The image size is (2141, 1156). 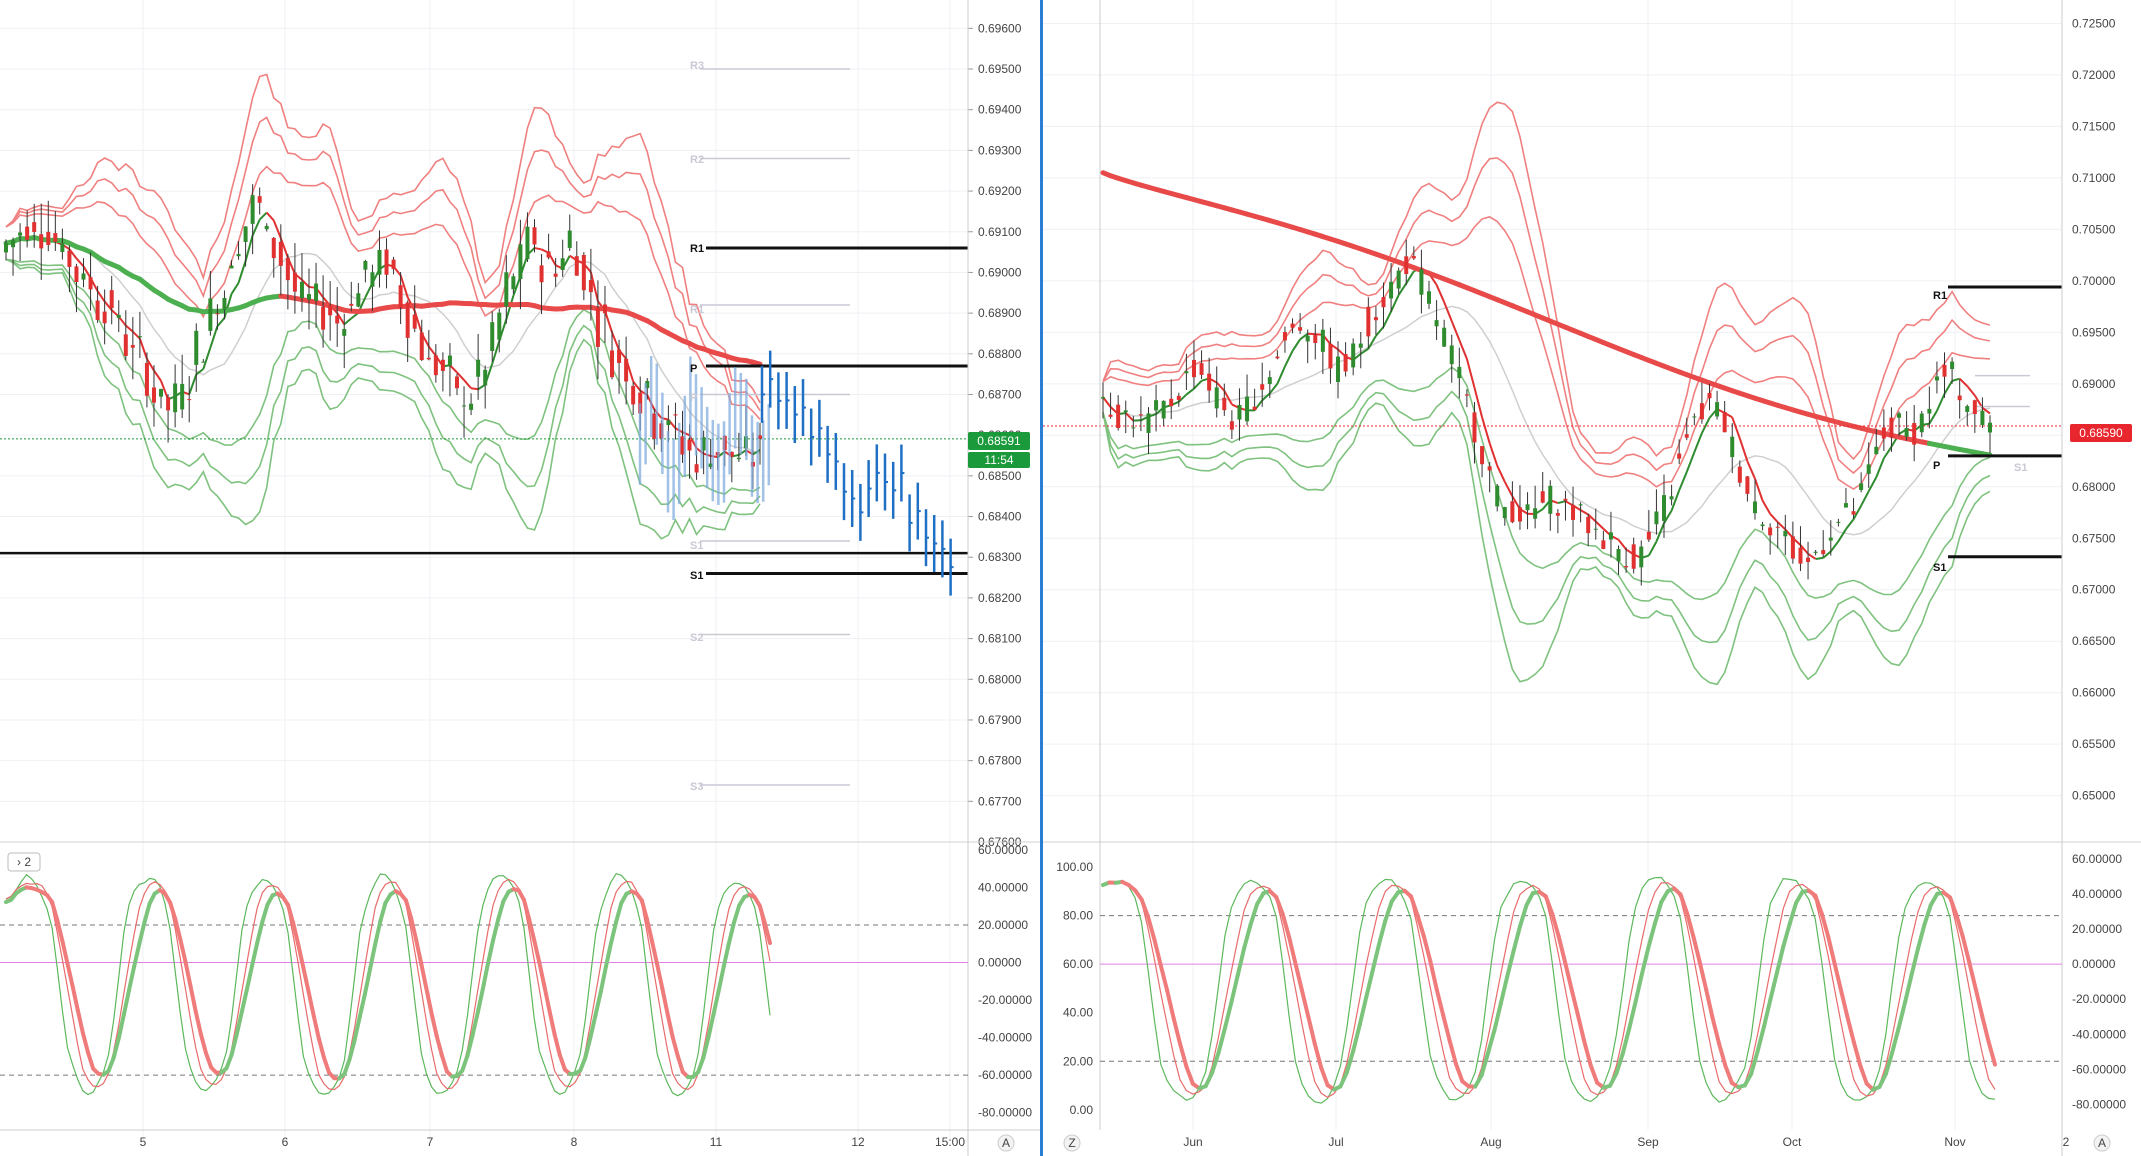 I want to click on right-fast-ma-seg, so click(x=1311, y=334).